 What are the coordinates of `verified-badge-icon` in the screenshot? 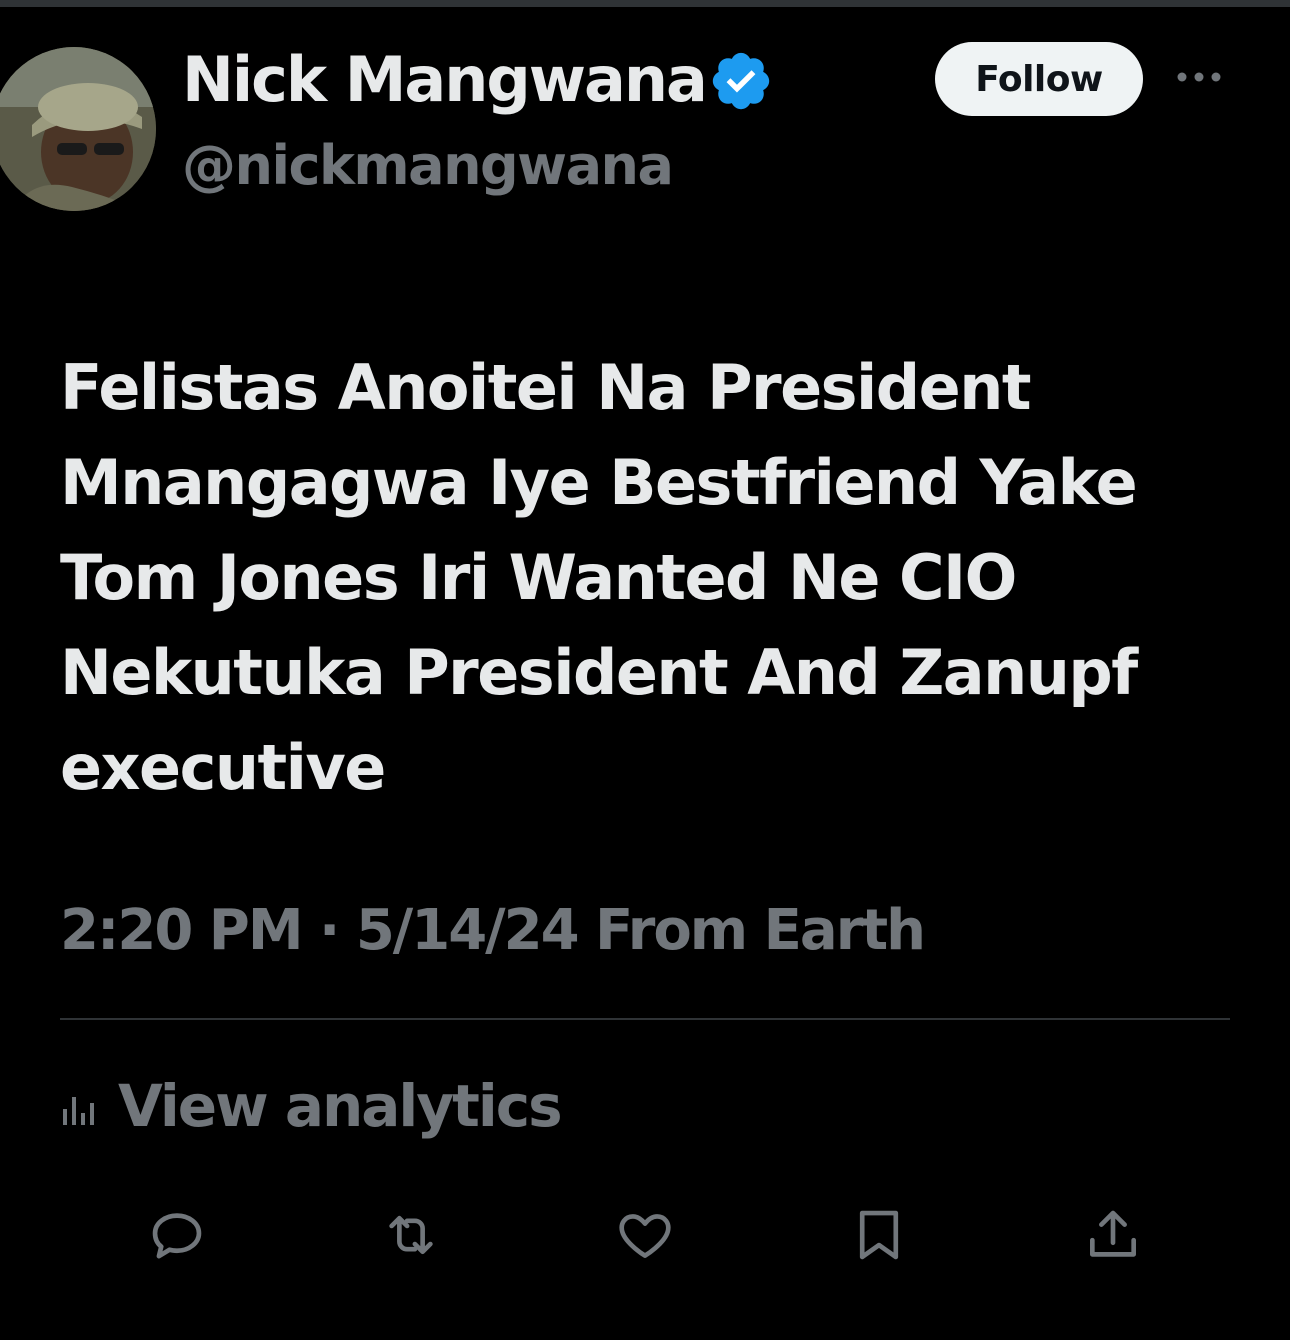 It's located at (741, 81).